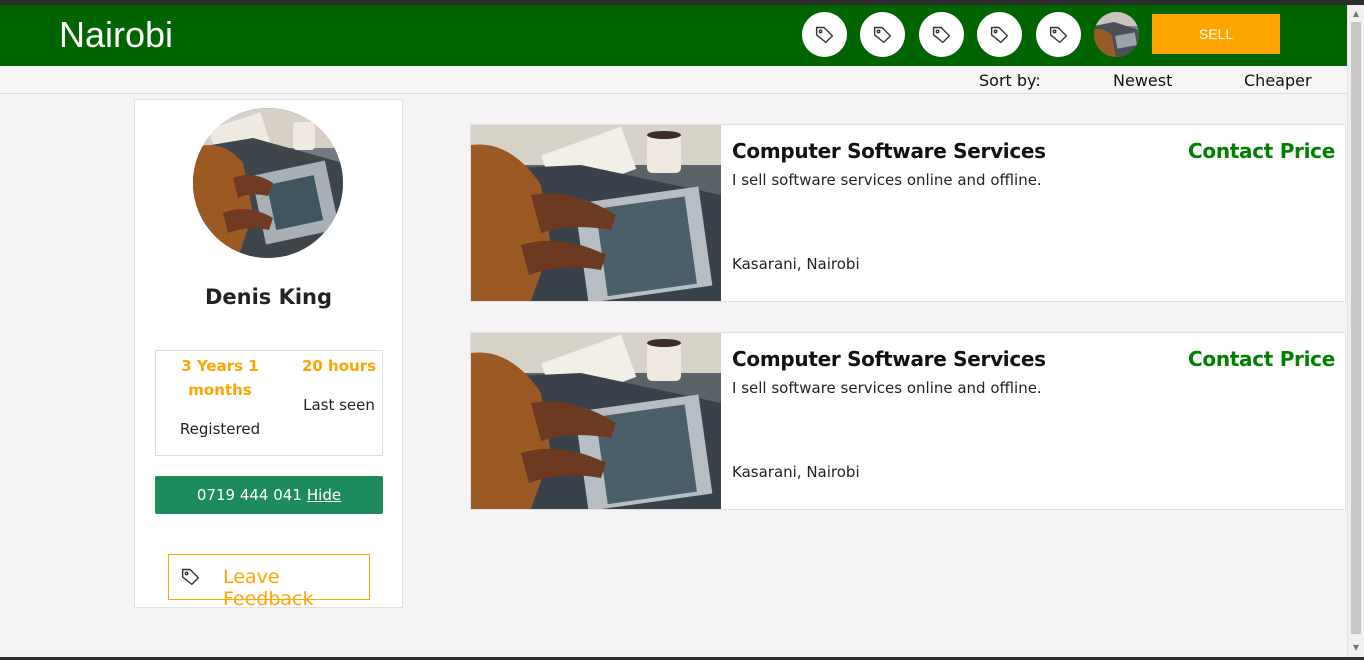 This screenshot has height=660, width=1364. I want to click on avatar-photo, so click(1116, 34).